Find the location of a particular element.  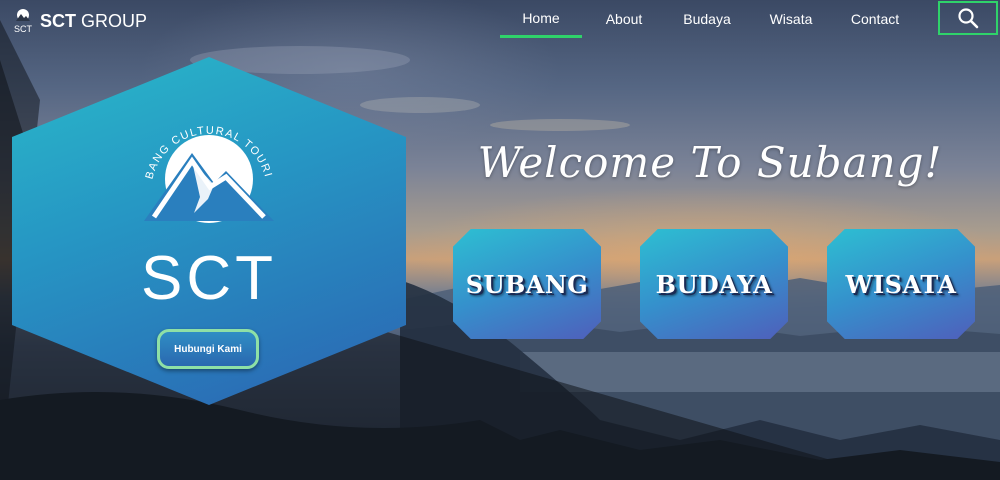

emblem-title: SCT is located at coordinates (209, 278).